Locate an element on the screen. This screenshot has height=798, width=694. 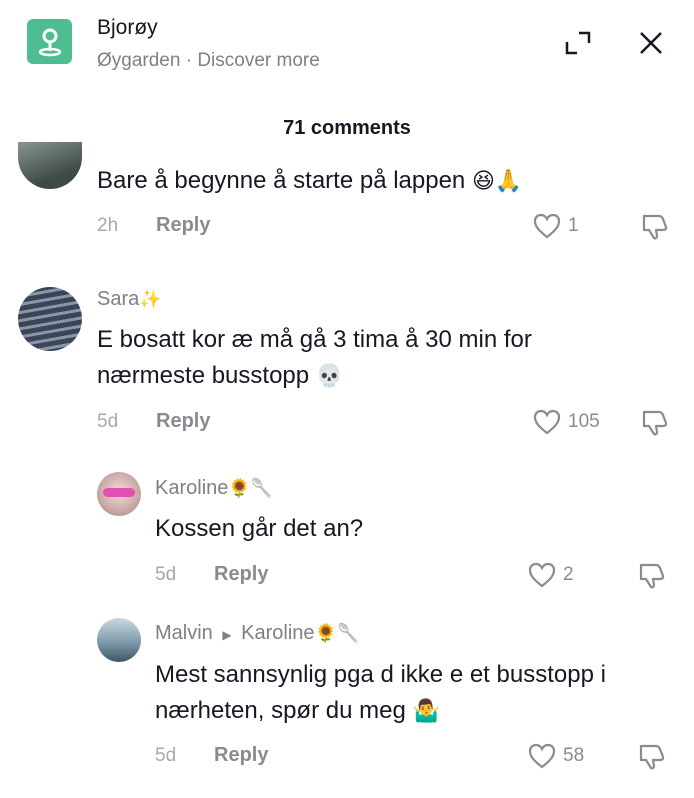
comment-text: Kossen går det an? is located at coordinates (259, 528).